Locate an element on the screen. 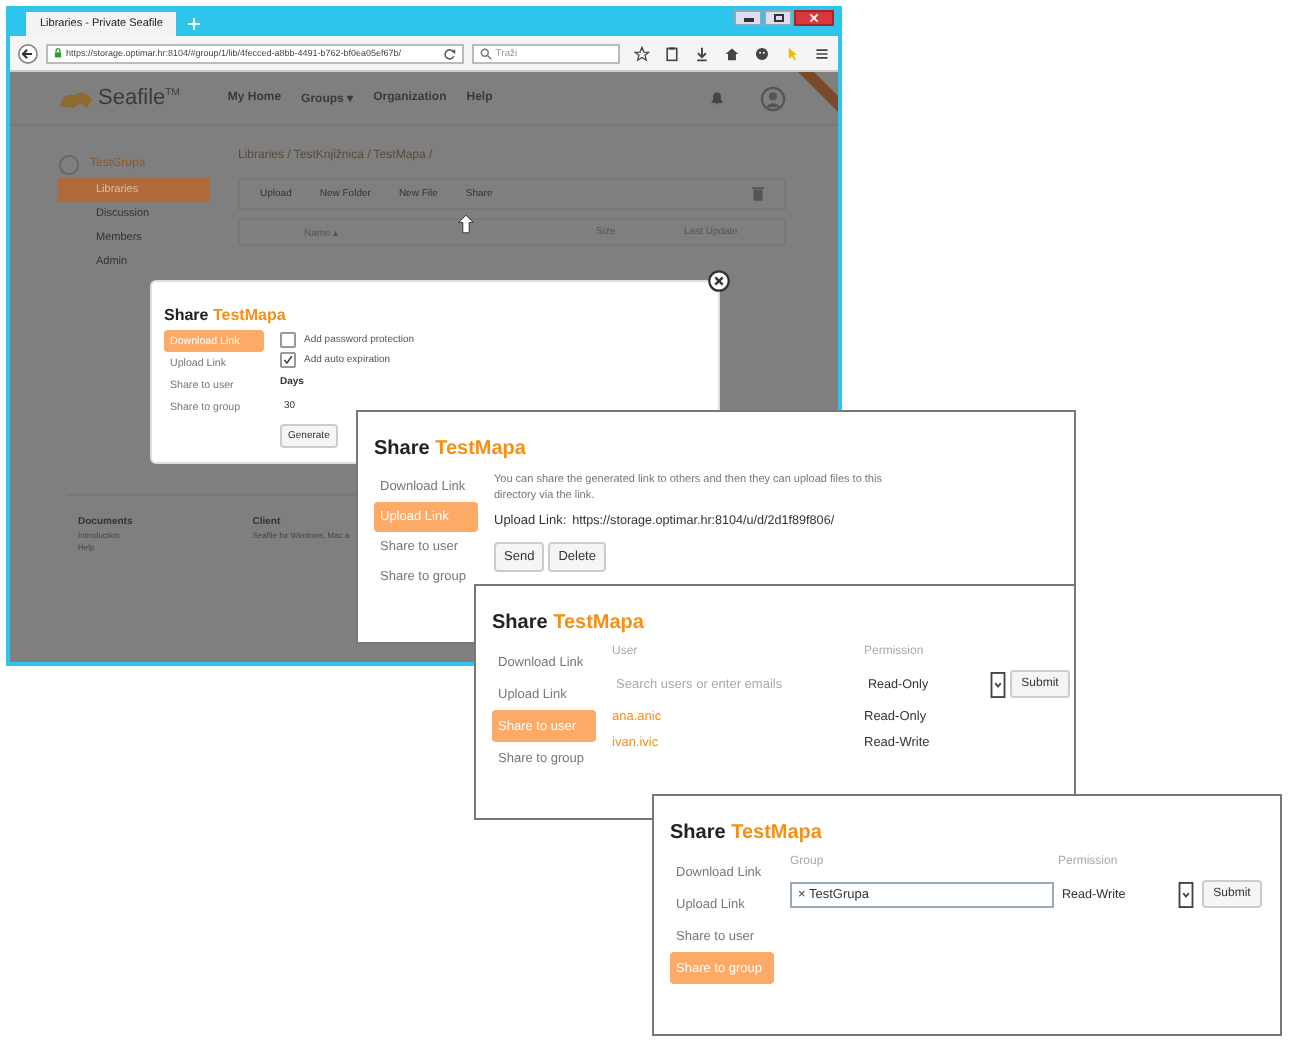 The height and width of the screenshot is (1042, 1302). minimize-icon is located at coordinates (748, 18).